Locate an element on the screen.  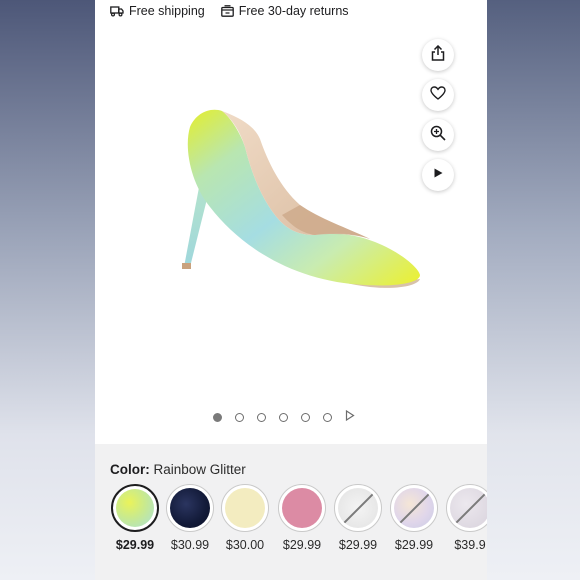
share-button is located at coordinates (438, 55).